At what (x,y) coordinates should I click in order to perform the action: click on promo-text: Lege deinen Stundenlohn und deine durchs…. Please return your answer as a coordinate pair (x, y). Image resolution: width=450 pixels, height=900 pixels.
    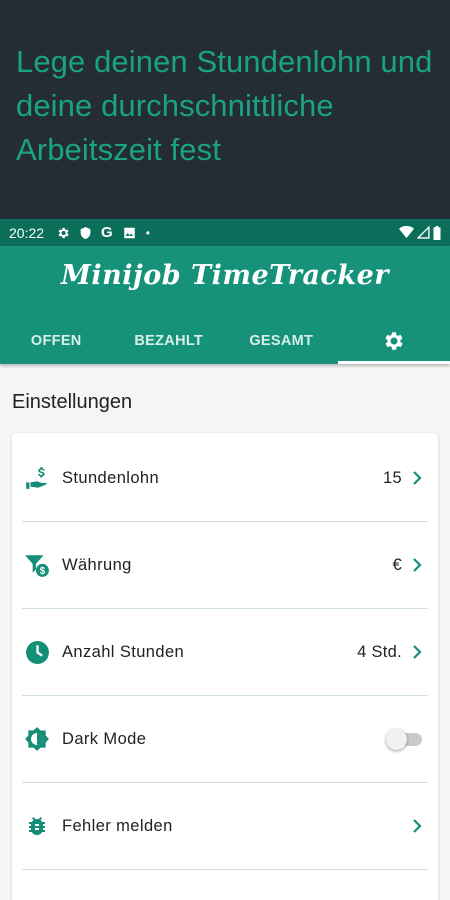
    Looking at the image, I should click on (224, 105).